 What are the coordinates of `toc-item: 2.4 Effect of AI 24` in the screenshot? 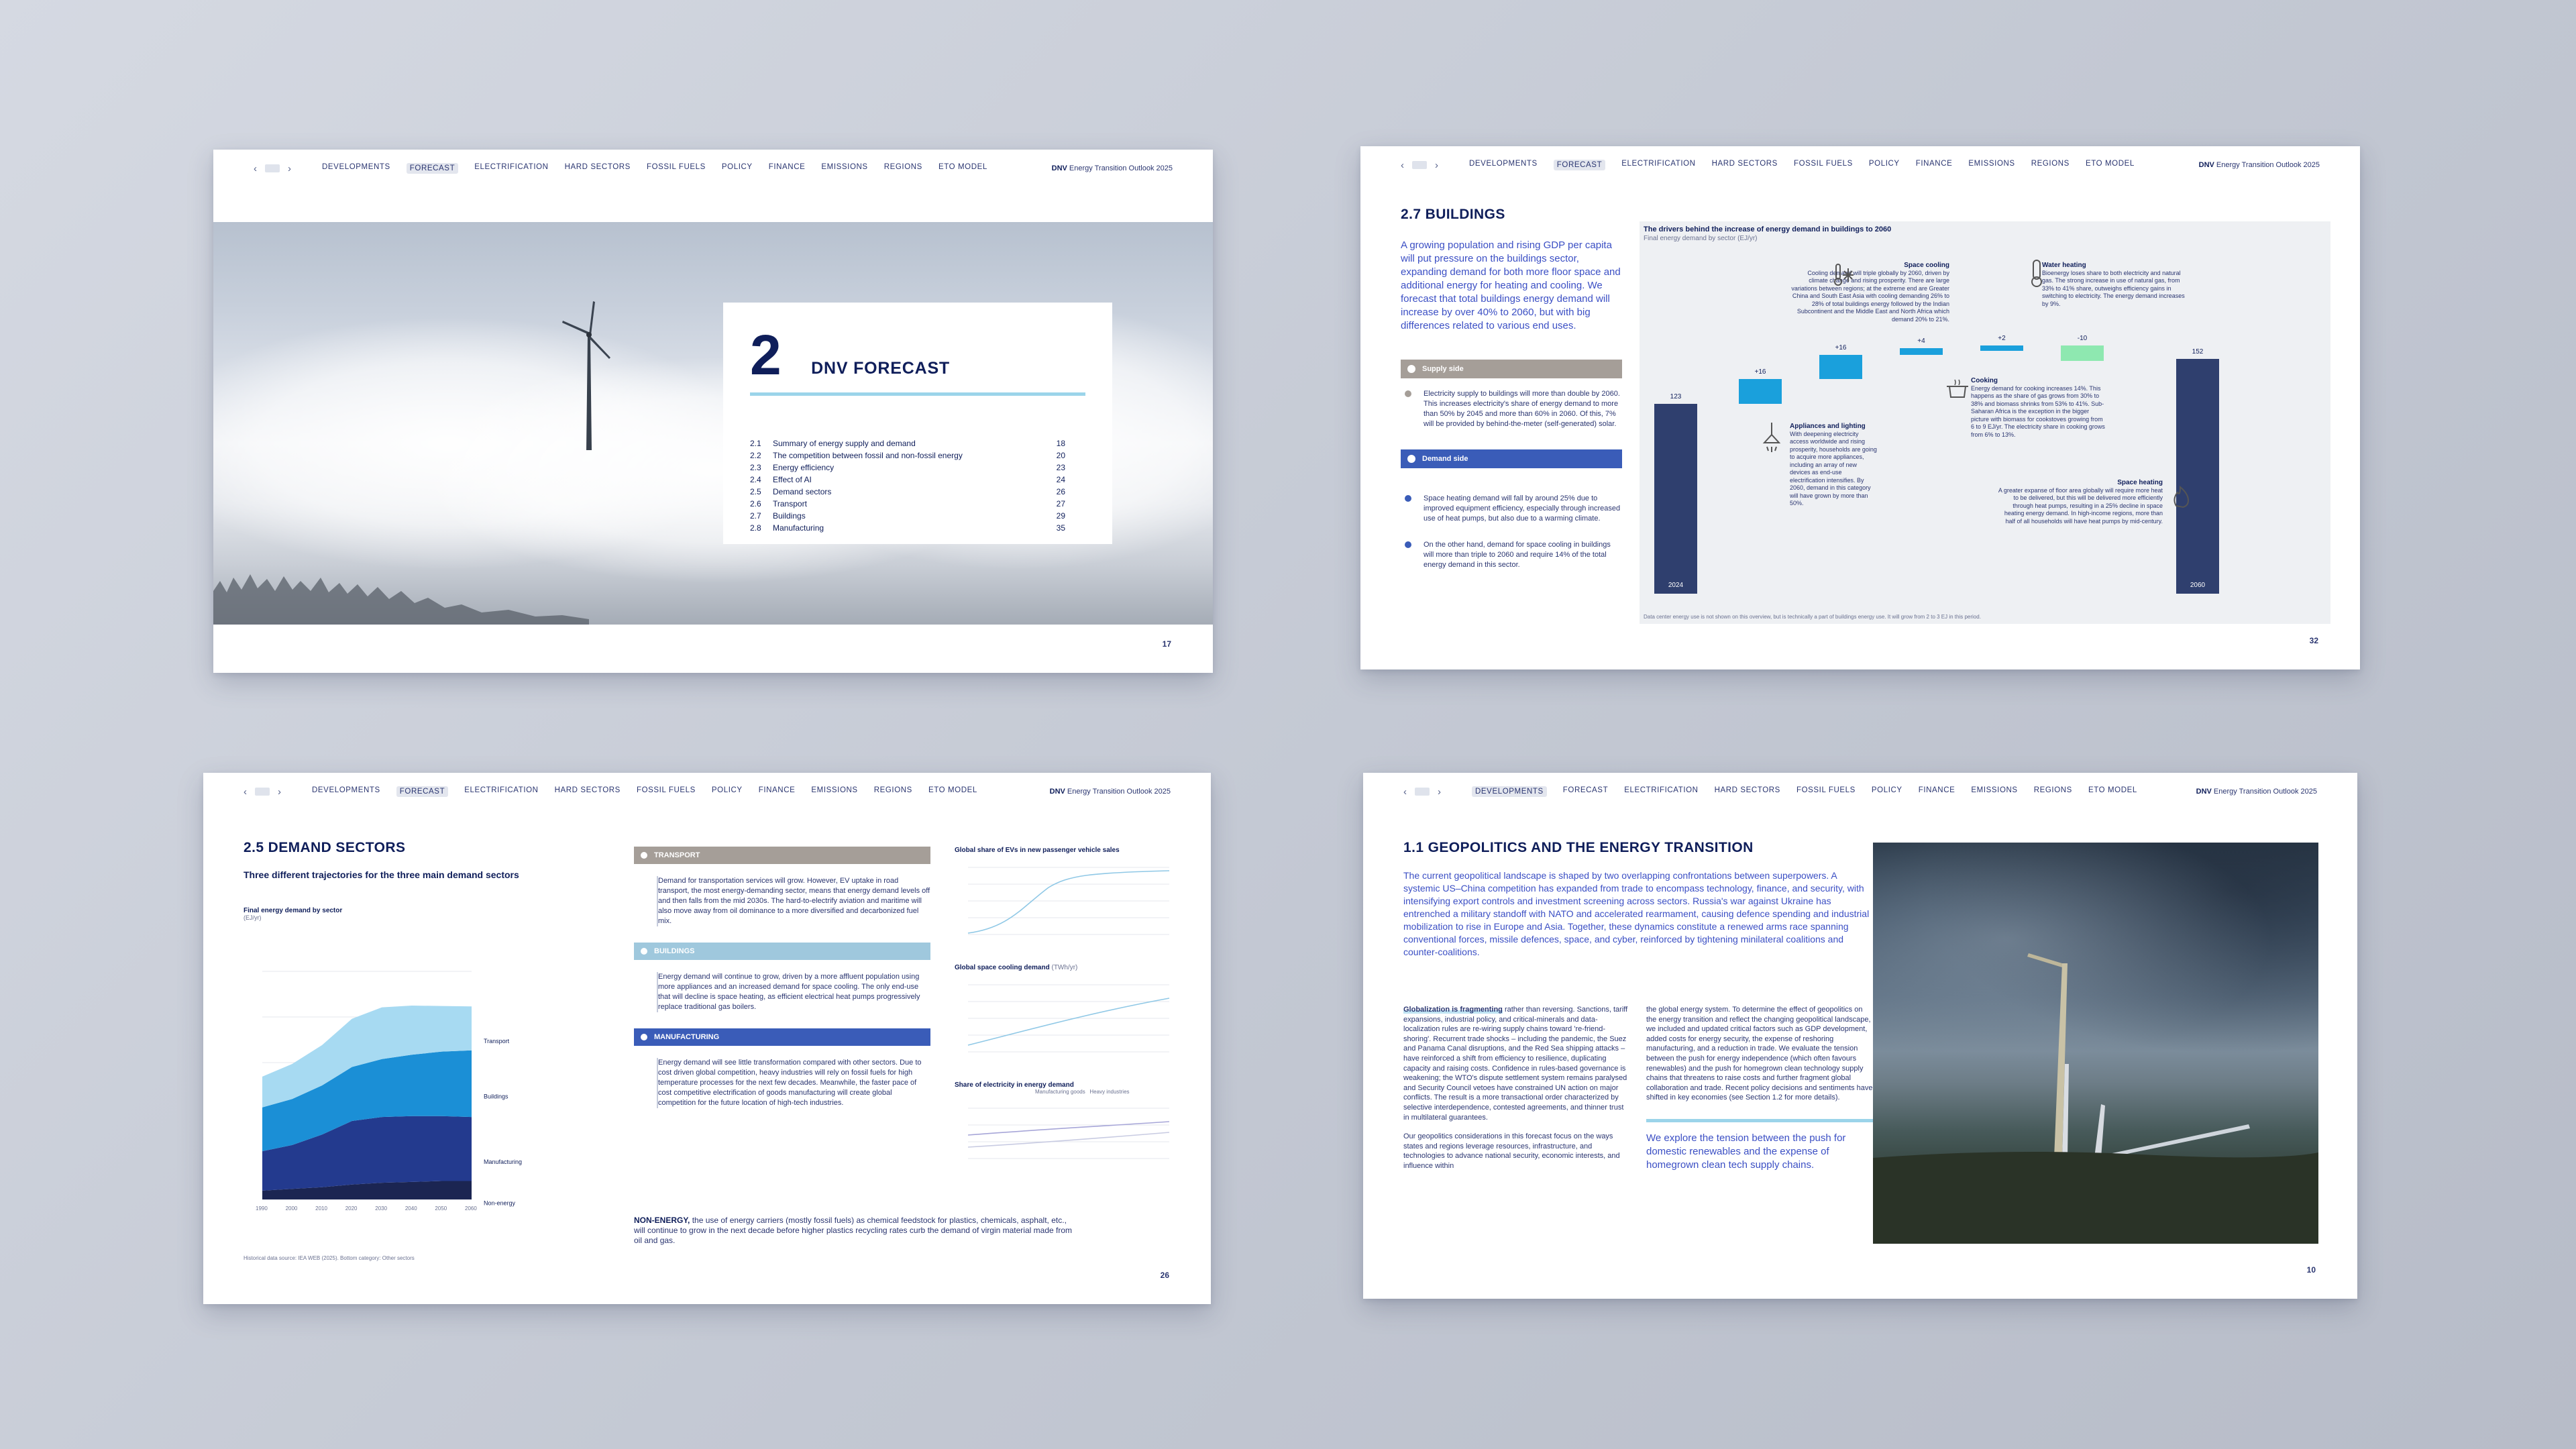 It's located at (907, 480).